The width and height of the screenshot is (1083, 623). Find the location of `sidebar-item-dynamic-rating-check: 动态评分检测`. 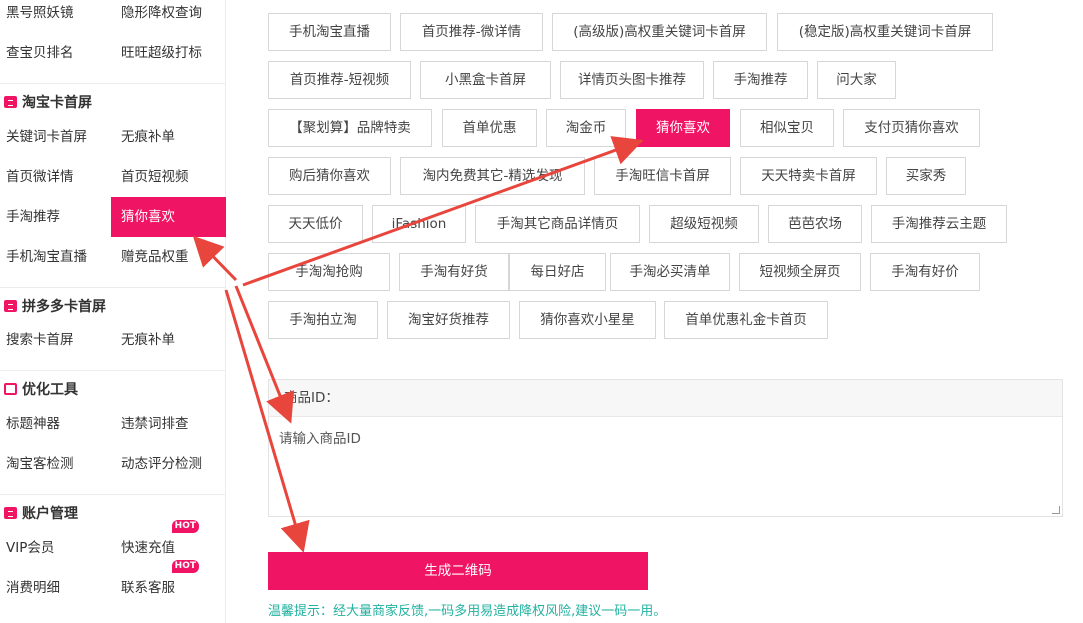

sidebar-item-dynamic-rating-check: 动态评分检测 is located at coordinates (168, 464).